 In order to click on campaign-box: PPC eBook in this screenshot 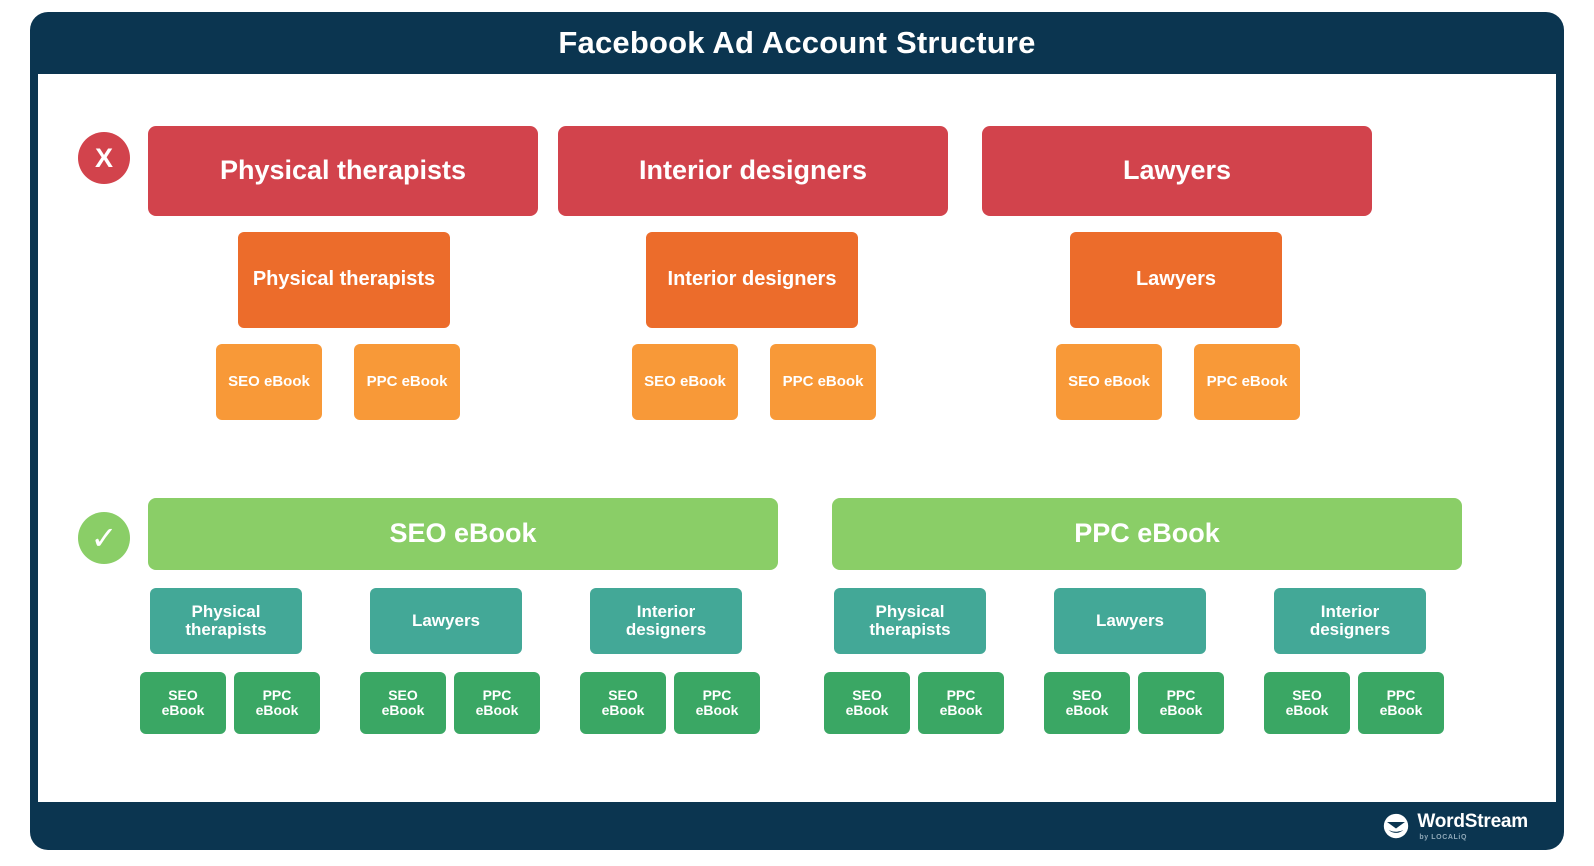, I will do `click(1147, 534)`.